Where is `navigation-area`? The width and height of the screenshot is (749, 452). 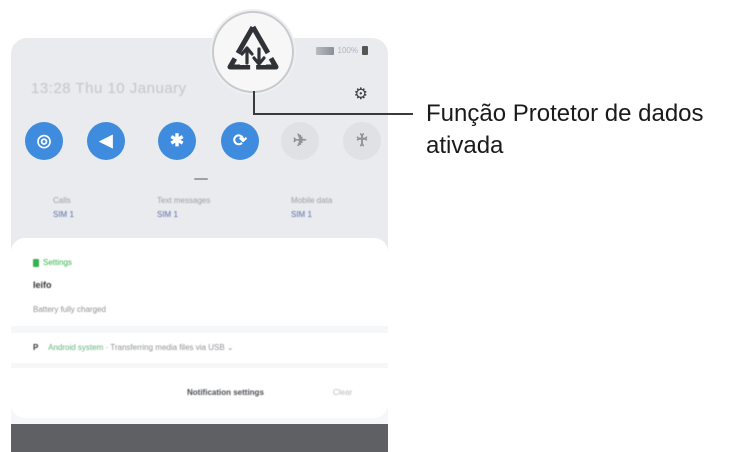 navigation-area is located at coordinates (199, 438).